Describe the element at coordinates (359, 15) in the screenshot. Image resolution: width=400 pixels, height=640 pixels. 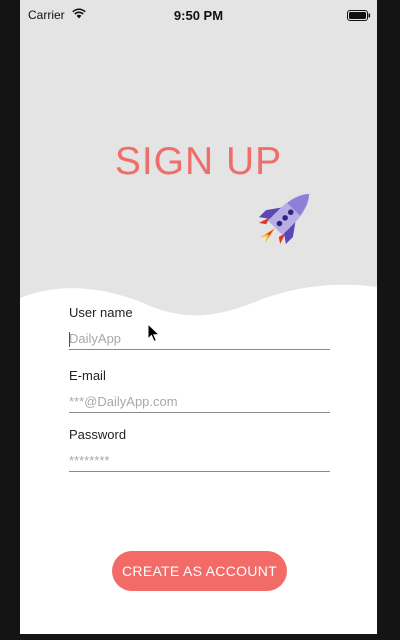
I see `battery-icon` at that location.